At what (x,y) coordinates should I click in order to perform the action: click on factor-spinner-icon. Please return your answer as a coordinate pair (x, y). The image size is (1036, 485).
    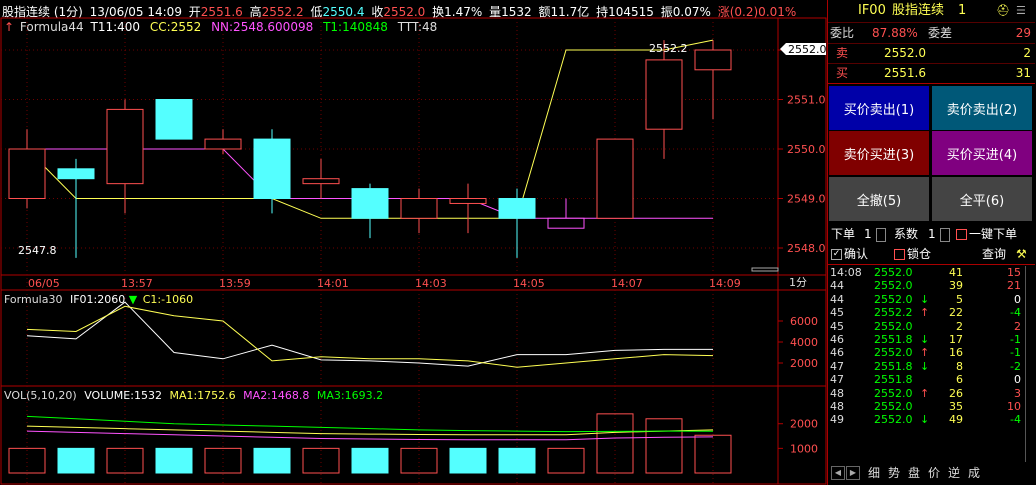
    Looking at the image, I should click on (945, 235).